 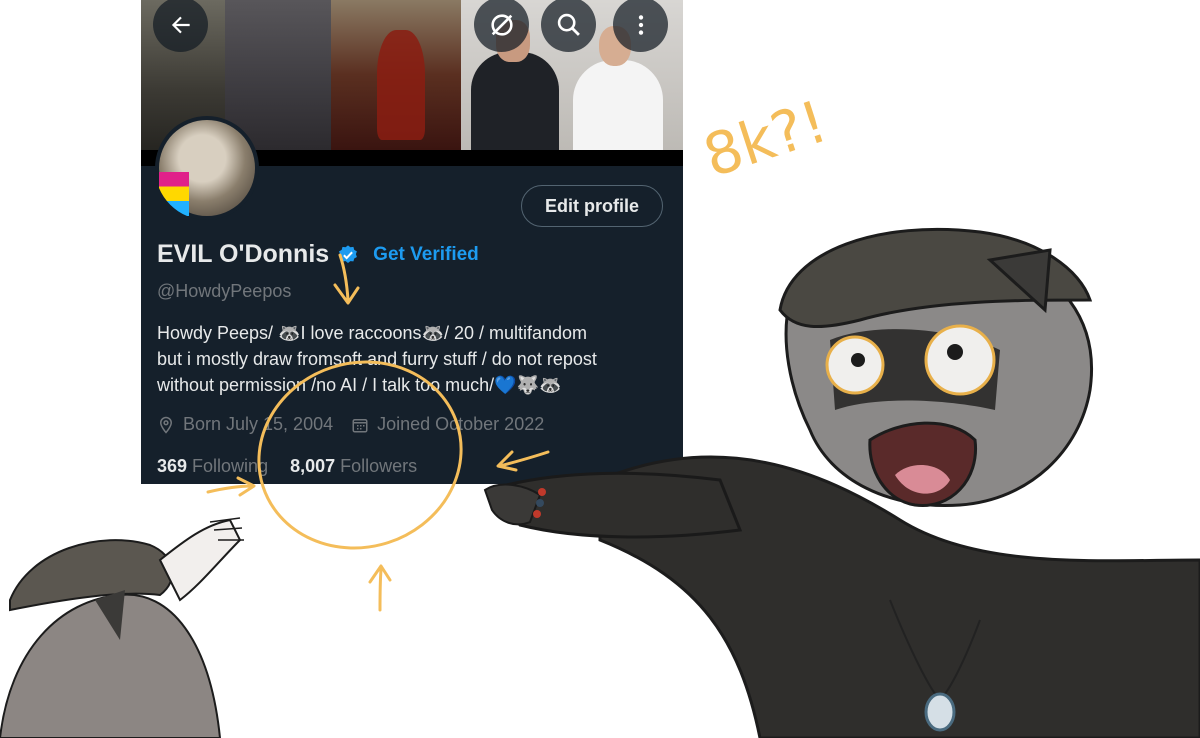 What do you see at coordinates (765, 138) in the screenshot?
I see `annotation-text: 8k?!` at bounding box center [765, 138].